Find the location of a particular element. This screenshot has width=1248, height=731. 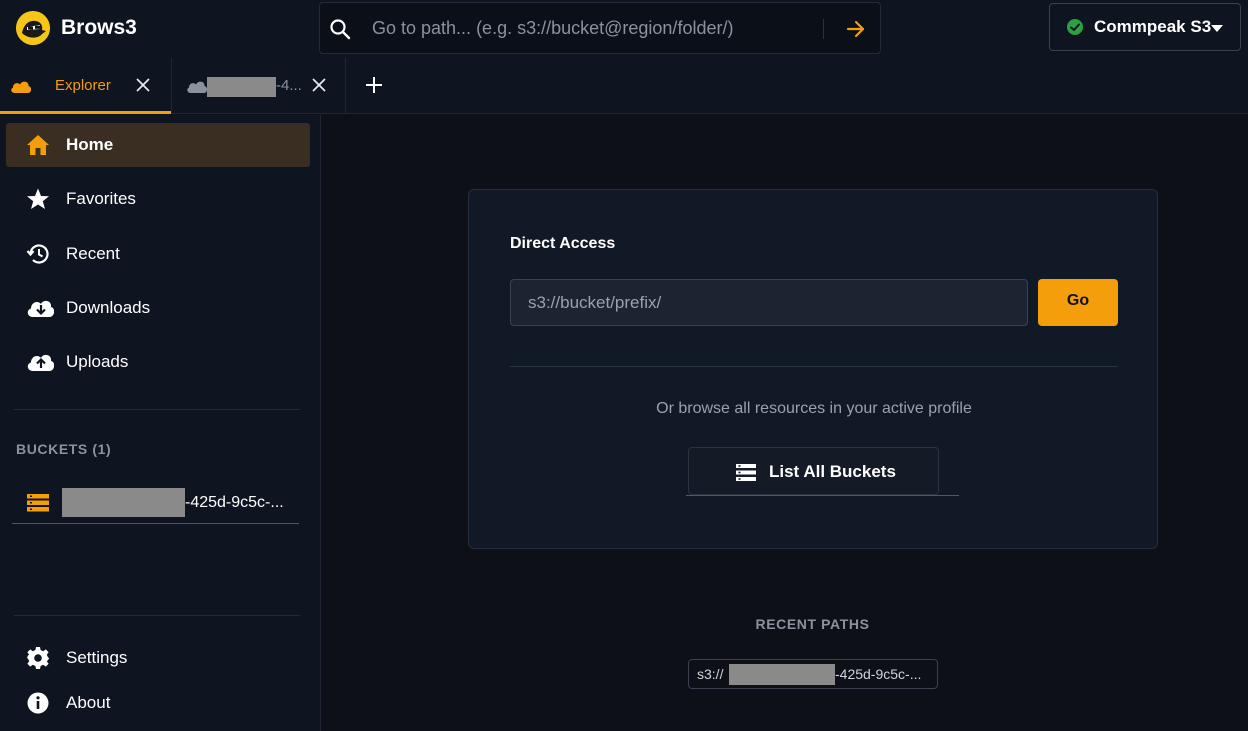

recent-path-prefix: s3:// is located at coordinates (710, 674).